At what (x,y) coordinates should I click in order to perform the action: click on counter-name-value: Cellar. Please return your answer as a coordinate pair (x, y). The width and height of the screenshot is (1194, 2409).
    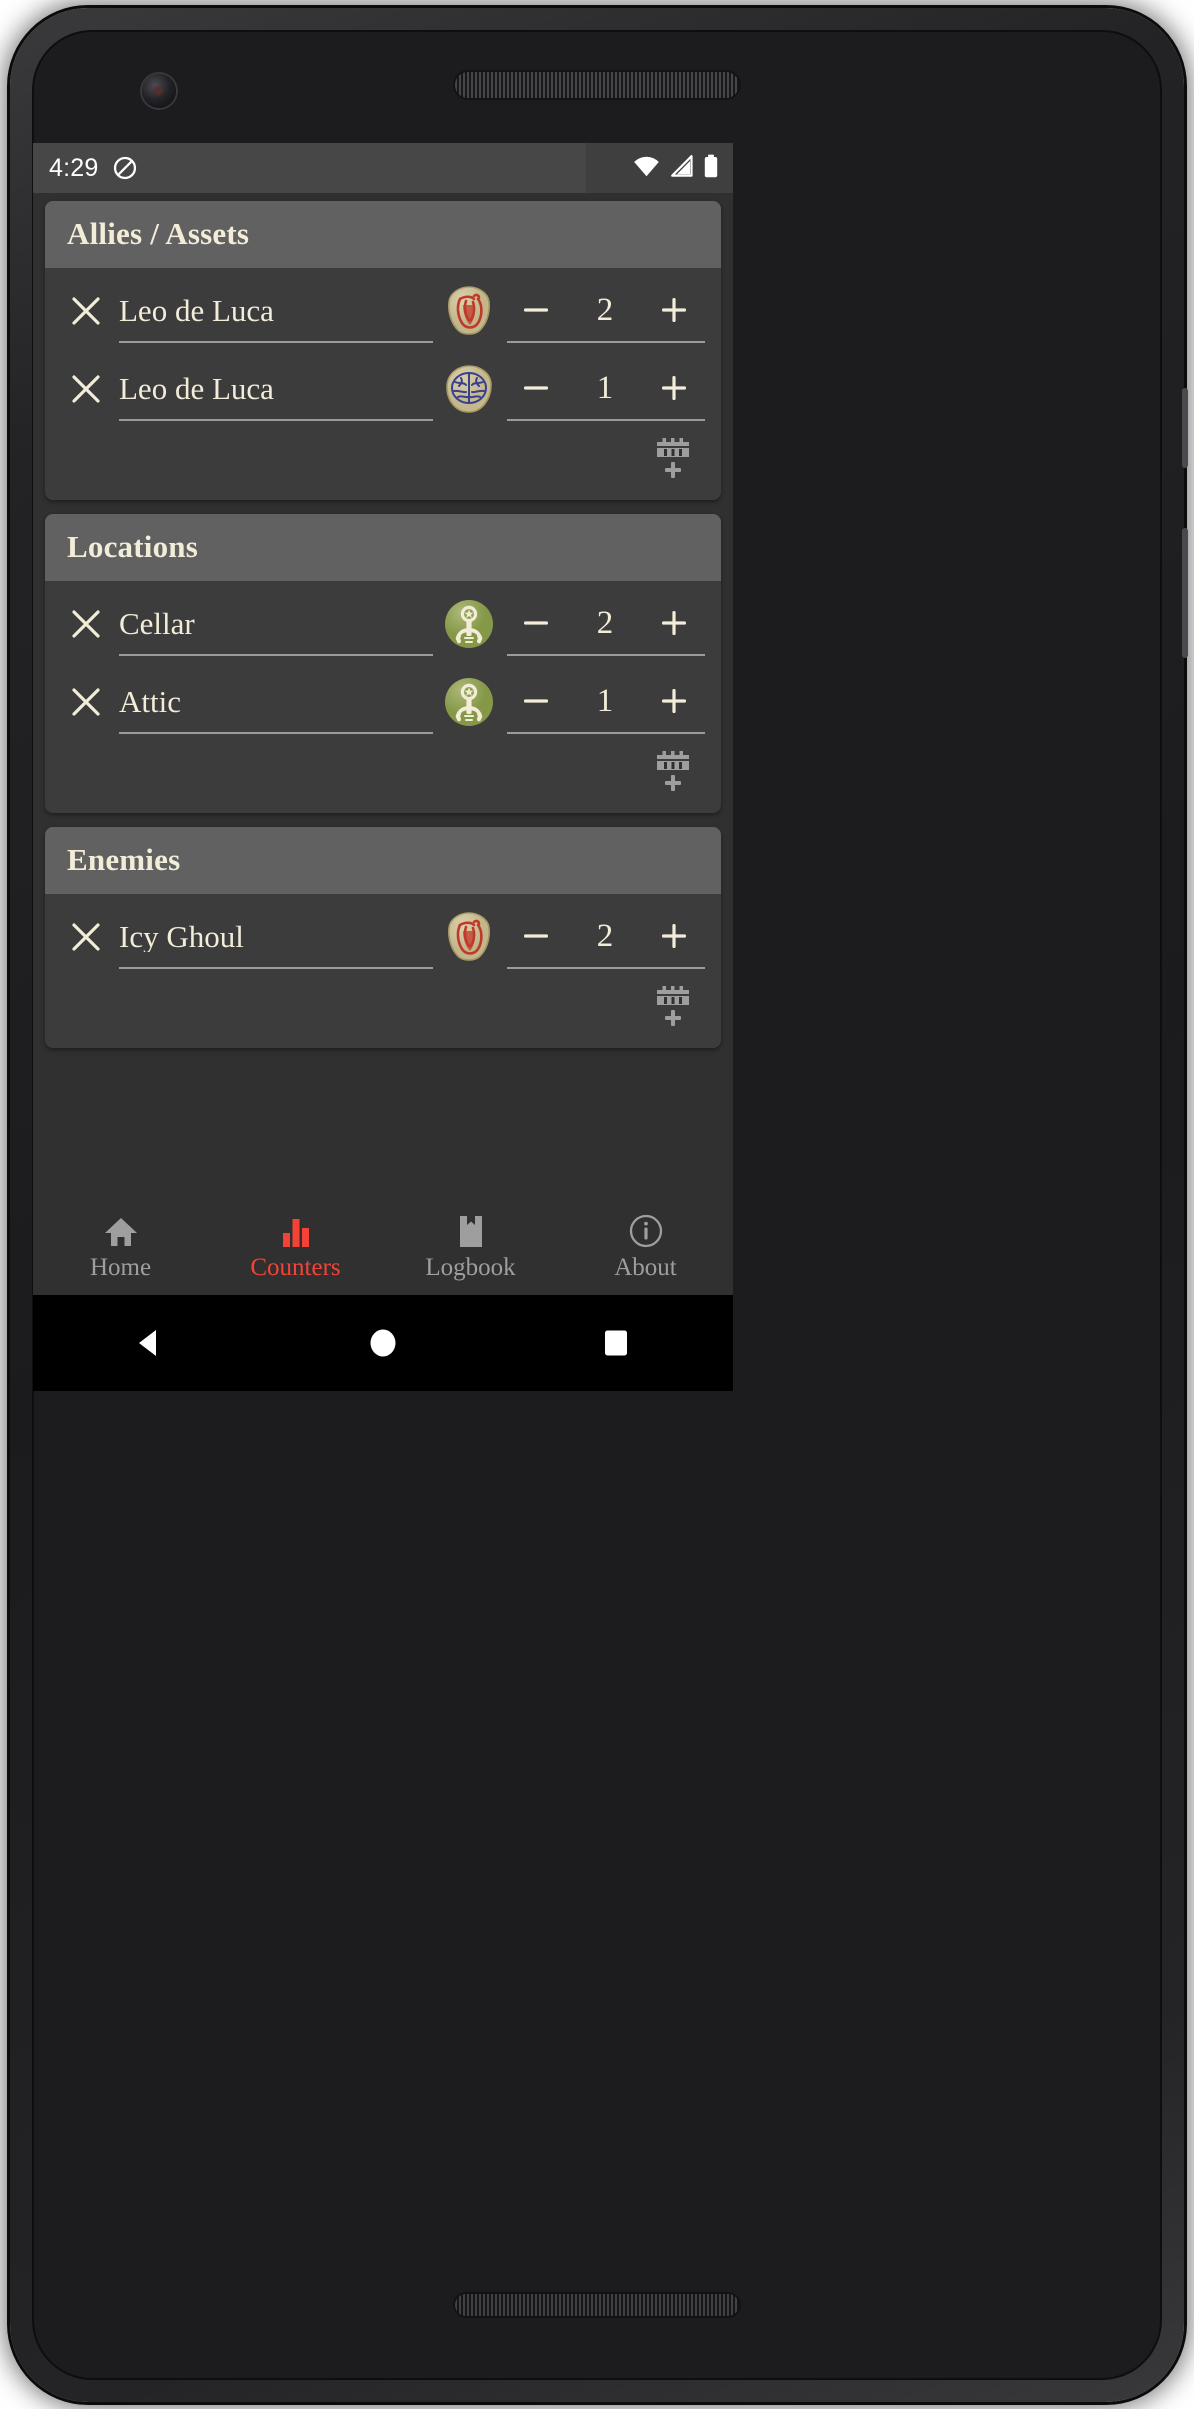
    Looking at the image, I should click on (157, 623).